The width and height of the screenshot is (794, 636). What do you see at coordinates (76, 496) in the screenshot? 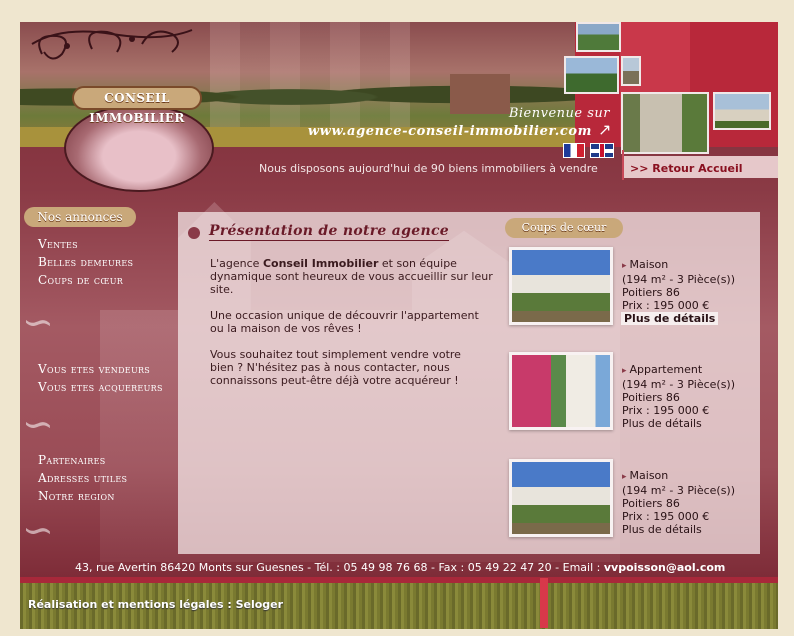
I see `nav-item-notre-region: Notre region` at bounding box center [76, 496].